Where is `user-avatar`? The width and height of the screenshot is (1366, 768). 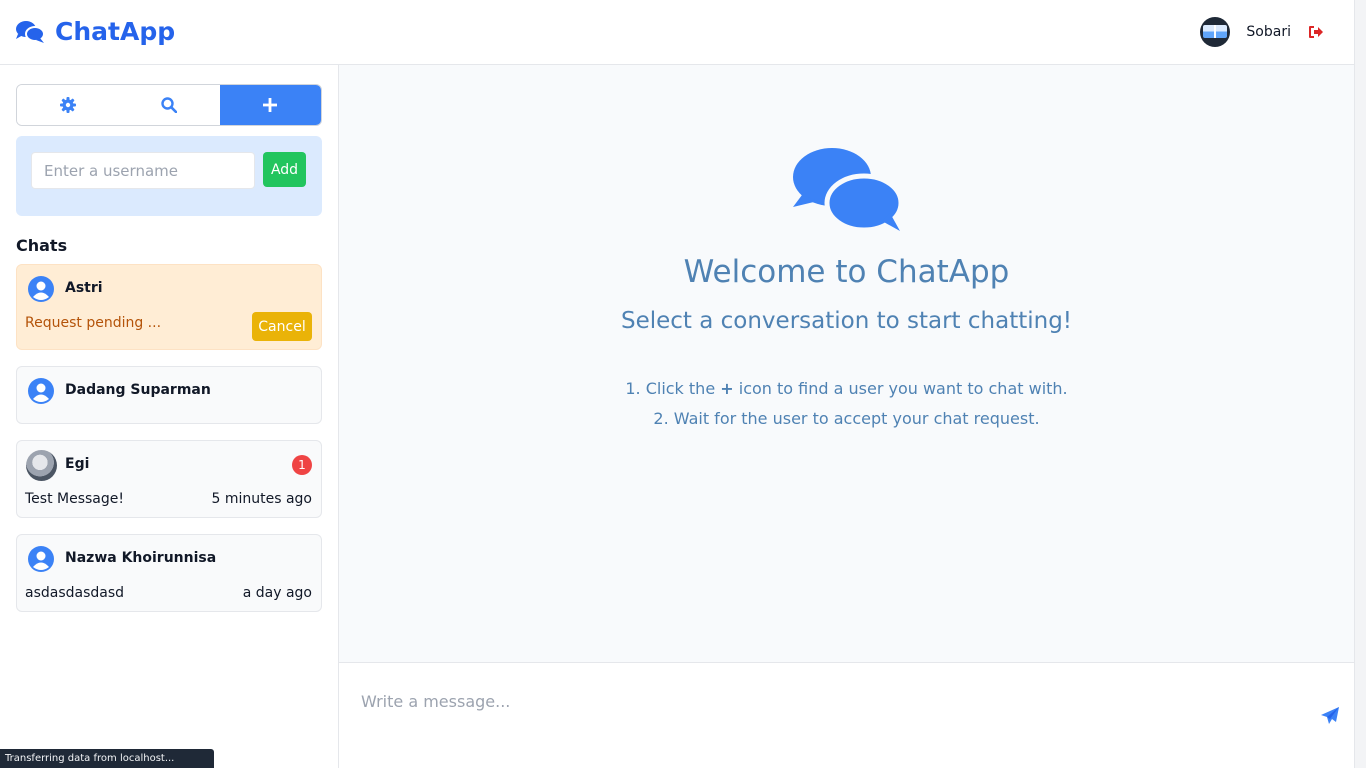
user-avatar is located at coordinates (1215, 32).